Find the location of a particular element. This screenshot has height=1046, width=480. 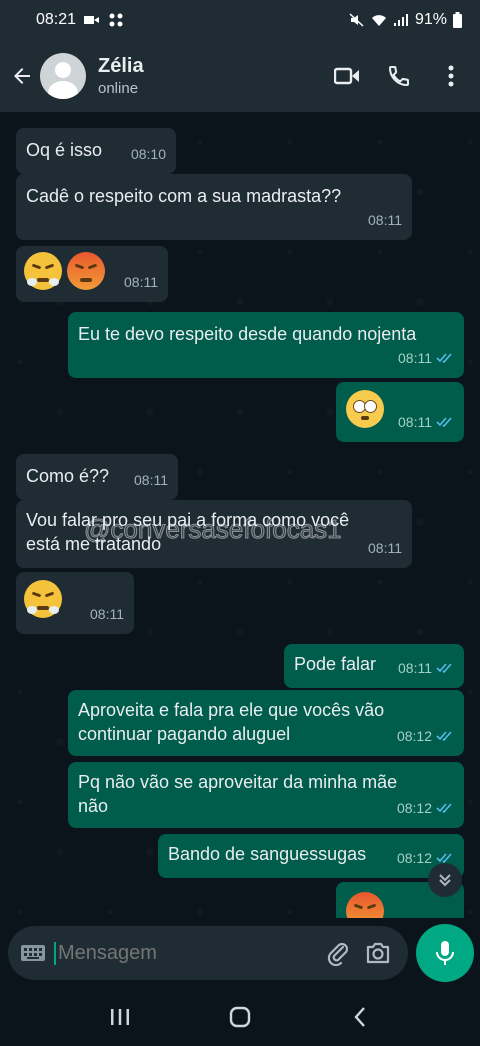

message-text-line: está me tratando is located at coordinates (94, 544).